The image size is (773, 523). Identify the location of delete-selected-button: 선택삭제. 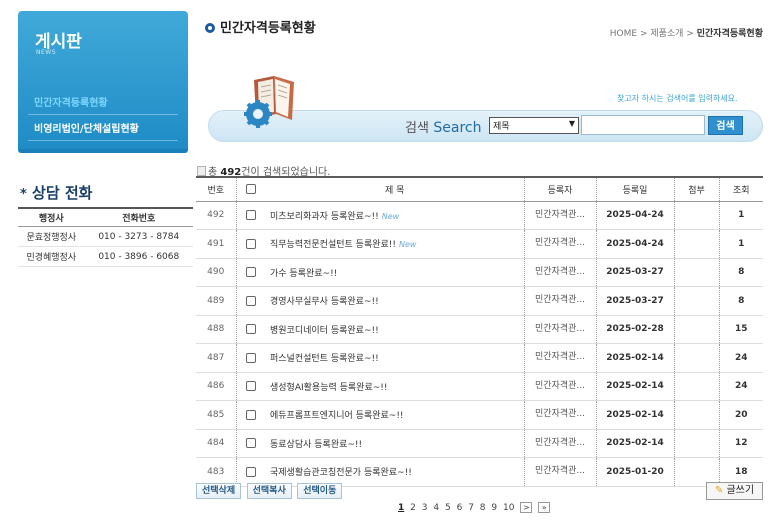
(219, 491).